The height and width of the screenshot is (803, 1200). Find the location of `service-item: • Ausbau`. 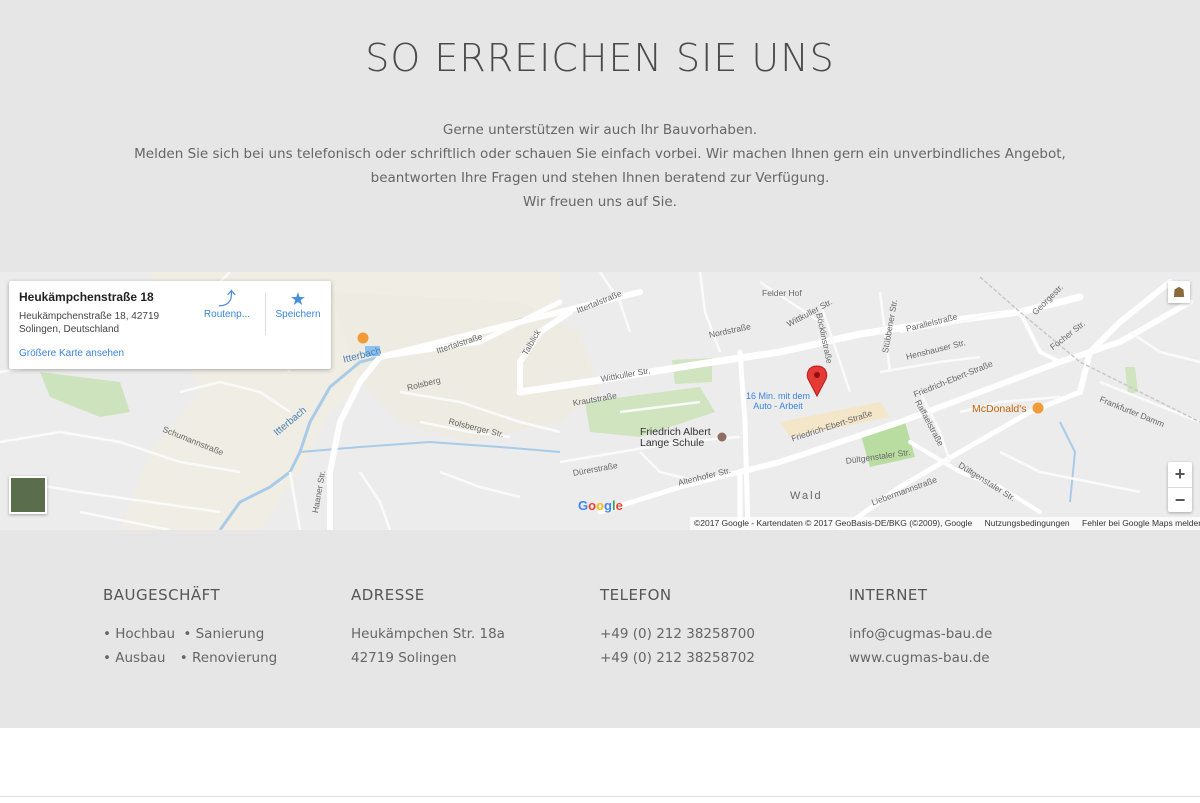

service-item: • Ausbau is located at coordinates (134, 658).